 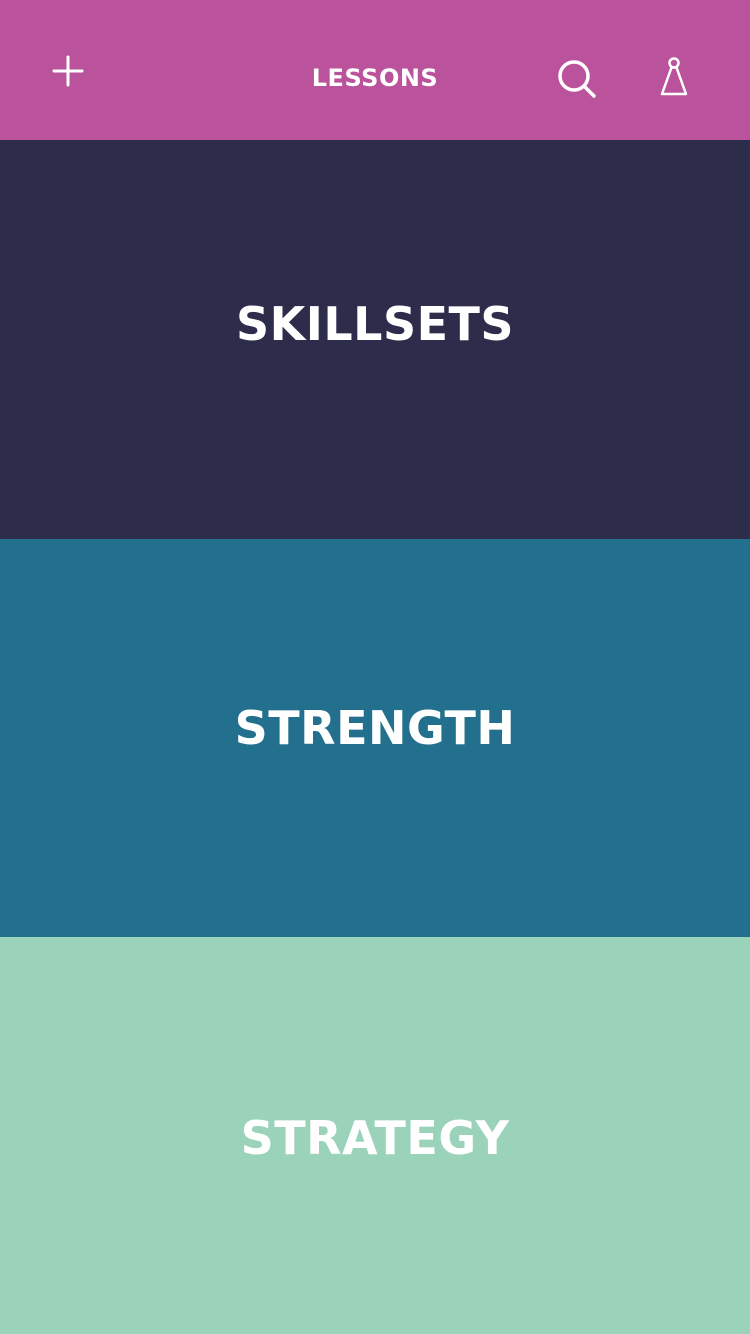 I want to click on profile-button, so click(x=674, y=78).